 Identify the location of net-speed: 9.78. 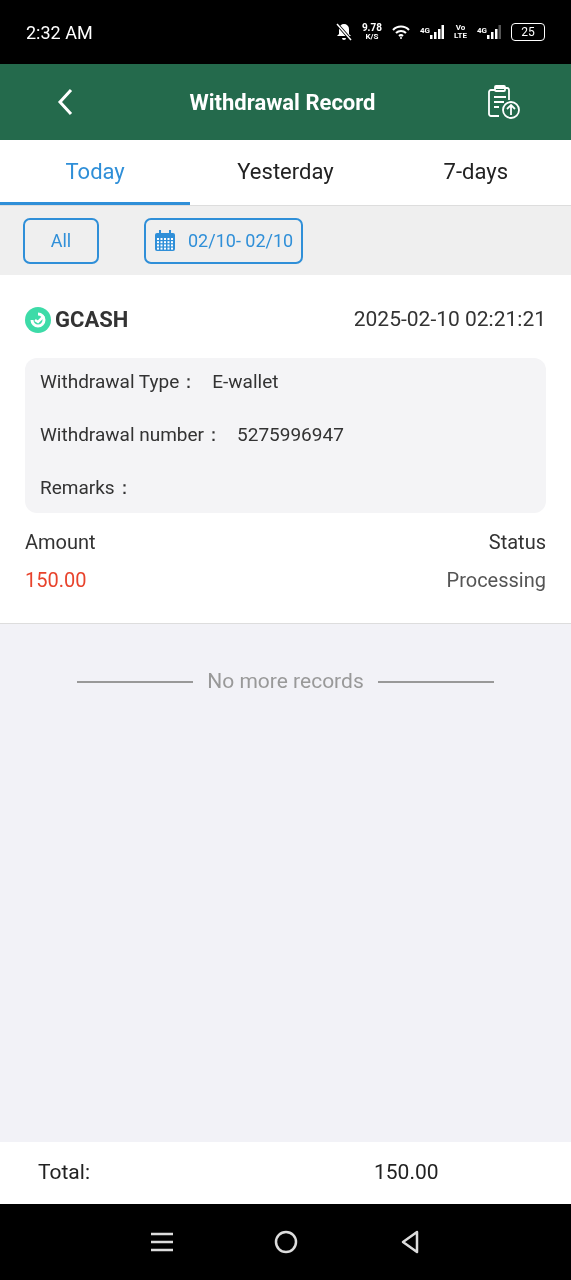
(371, 28).